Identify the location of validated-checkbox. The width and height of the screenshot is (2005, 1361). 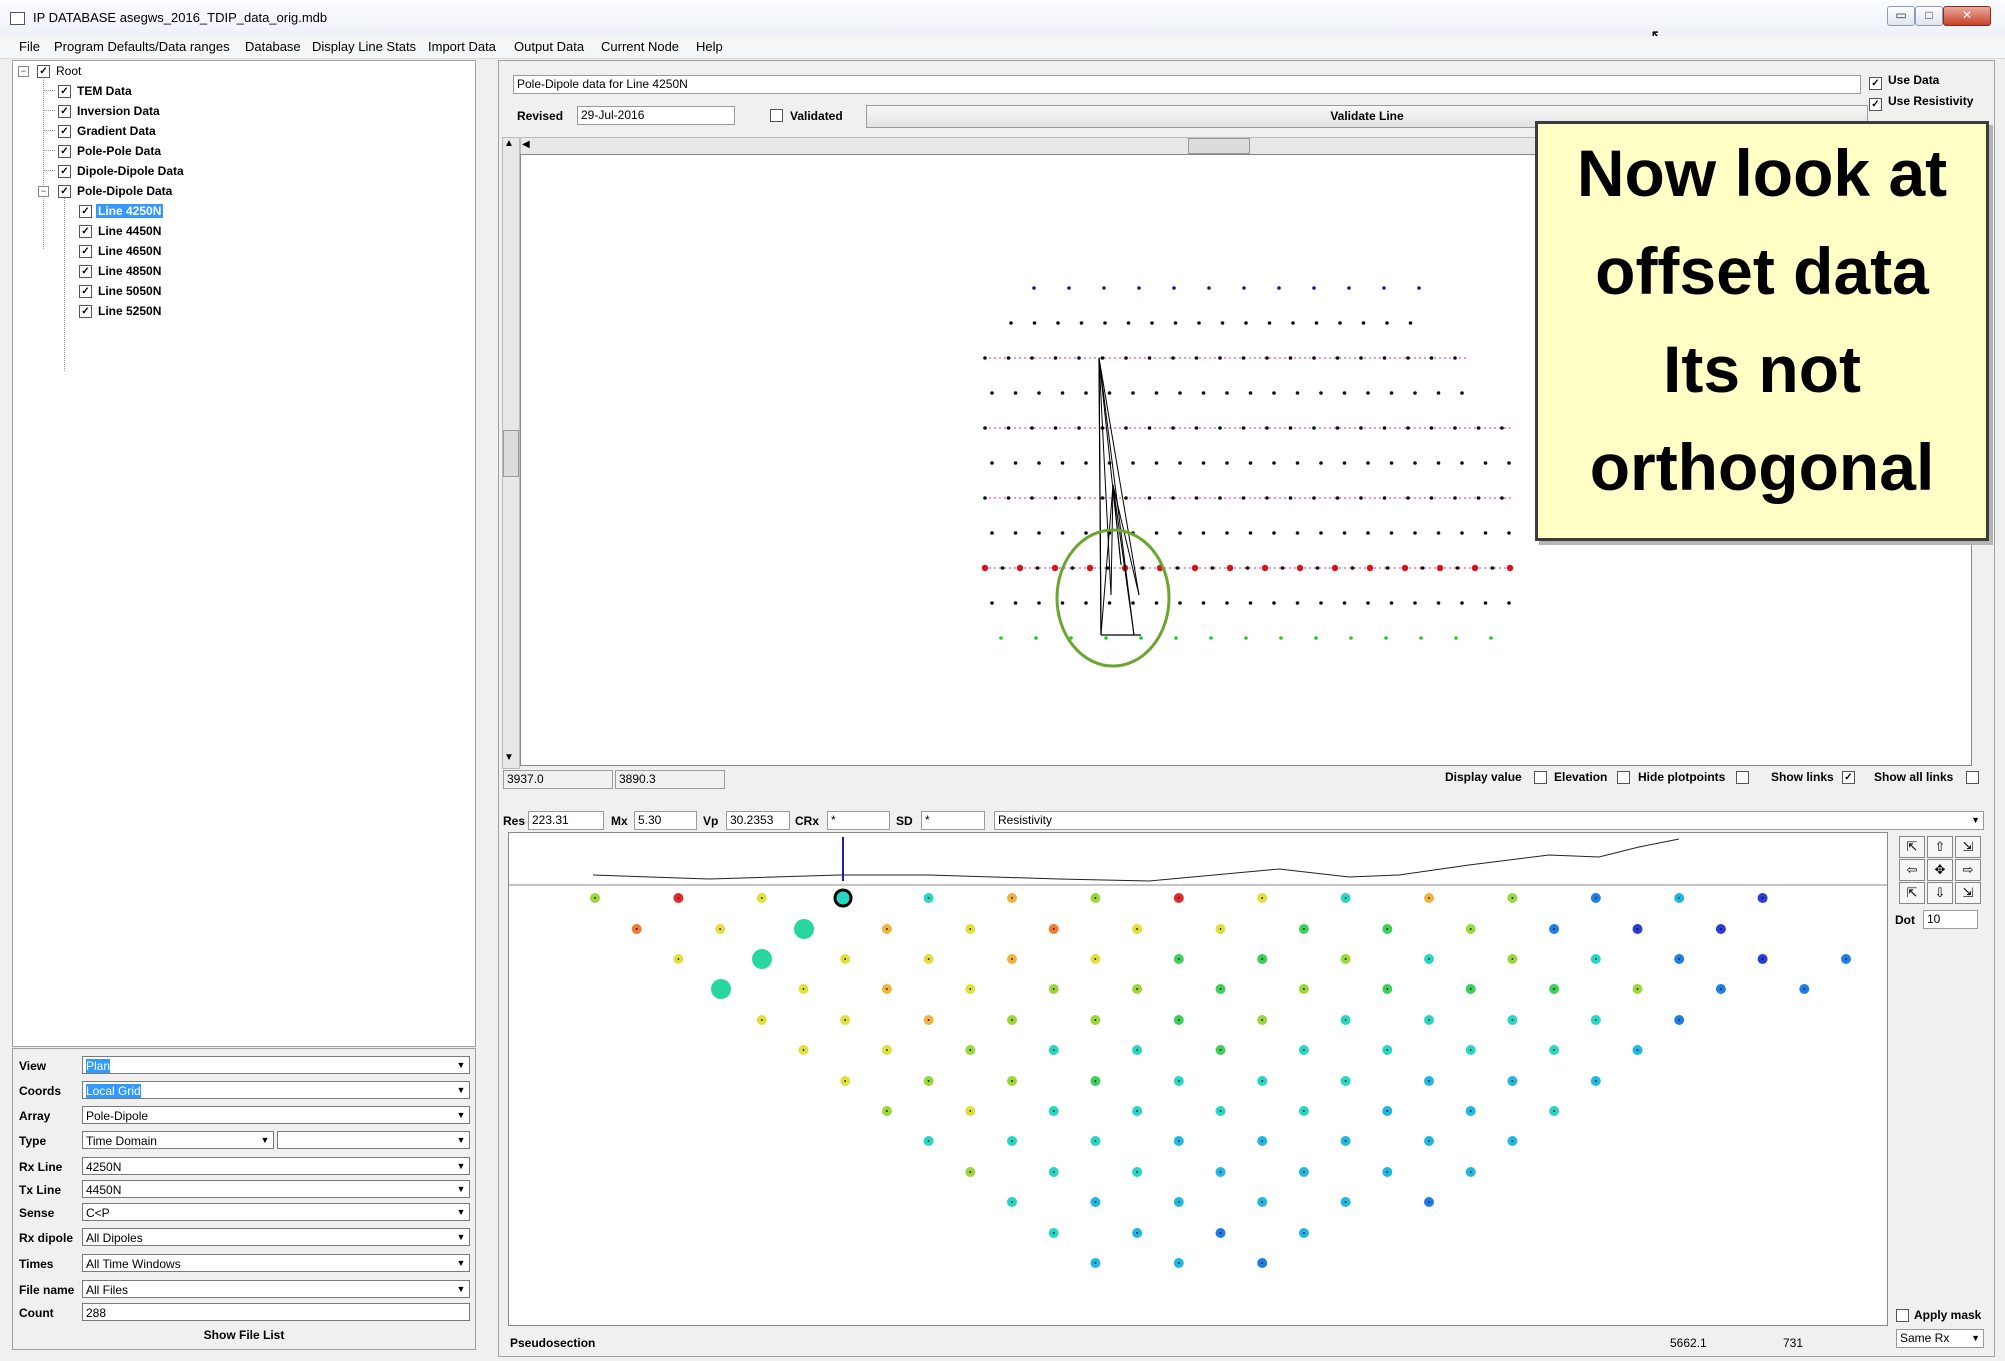
(776, 115).